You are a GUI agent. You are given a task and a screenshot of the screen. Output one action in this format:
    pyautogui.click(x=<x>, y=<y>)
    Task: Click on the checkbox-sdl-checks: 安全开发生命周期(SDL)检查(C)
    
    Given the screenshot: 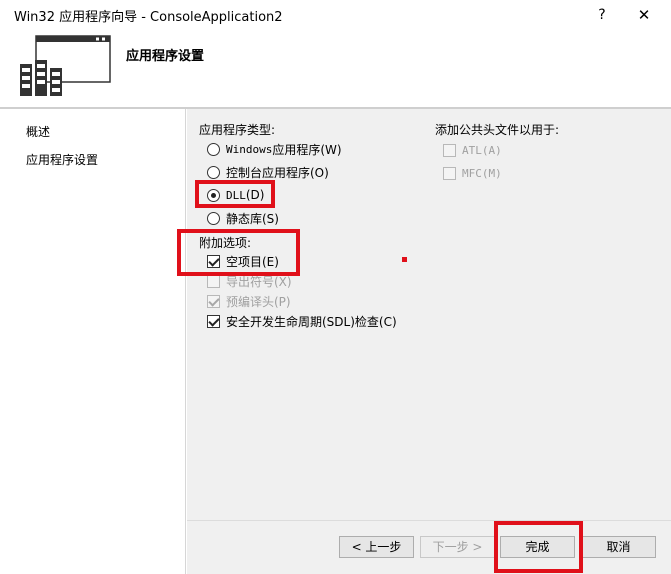 What is the action you would take?
    pyautogui.click(x=302, y=321)
    